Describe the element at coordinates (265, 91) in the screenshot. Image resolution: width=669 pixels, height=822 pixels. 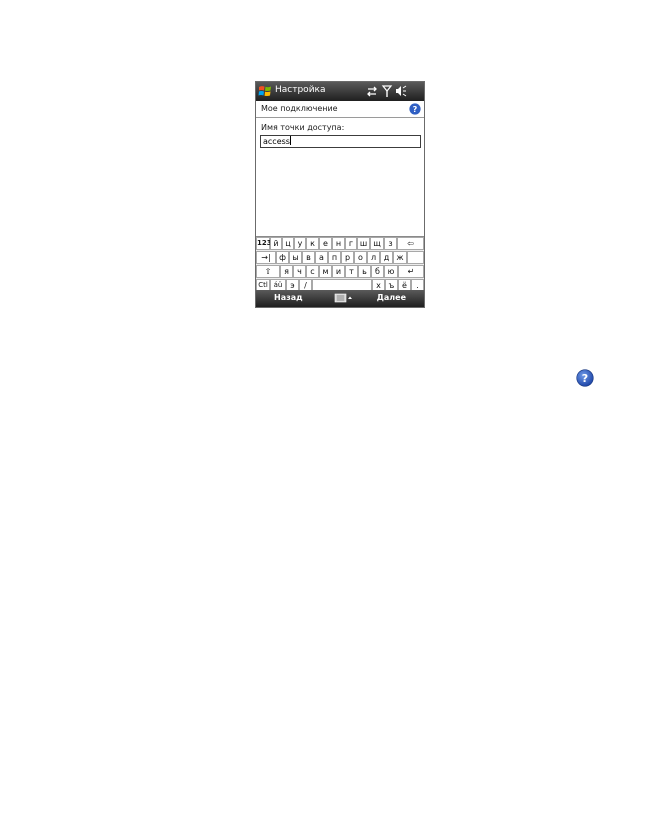
I see `windows-logo-icon` at that location.